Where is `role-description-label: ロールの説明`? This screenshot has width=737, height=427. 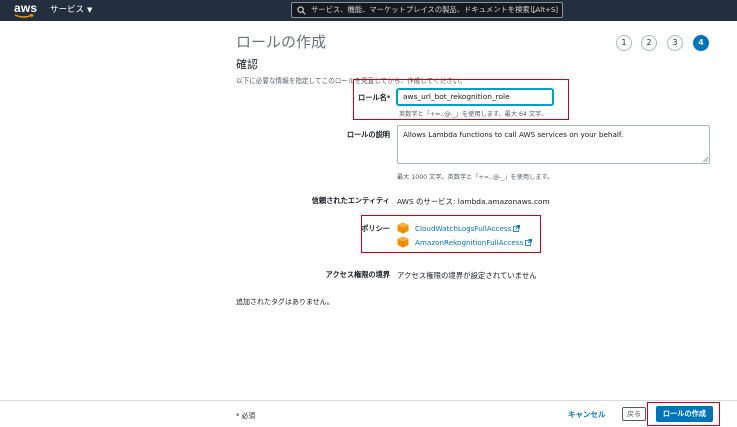 role-description-label: ロールの説明 is located at coordinates (368, 134).